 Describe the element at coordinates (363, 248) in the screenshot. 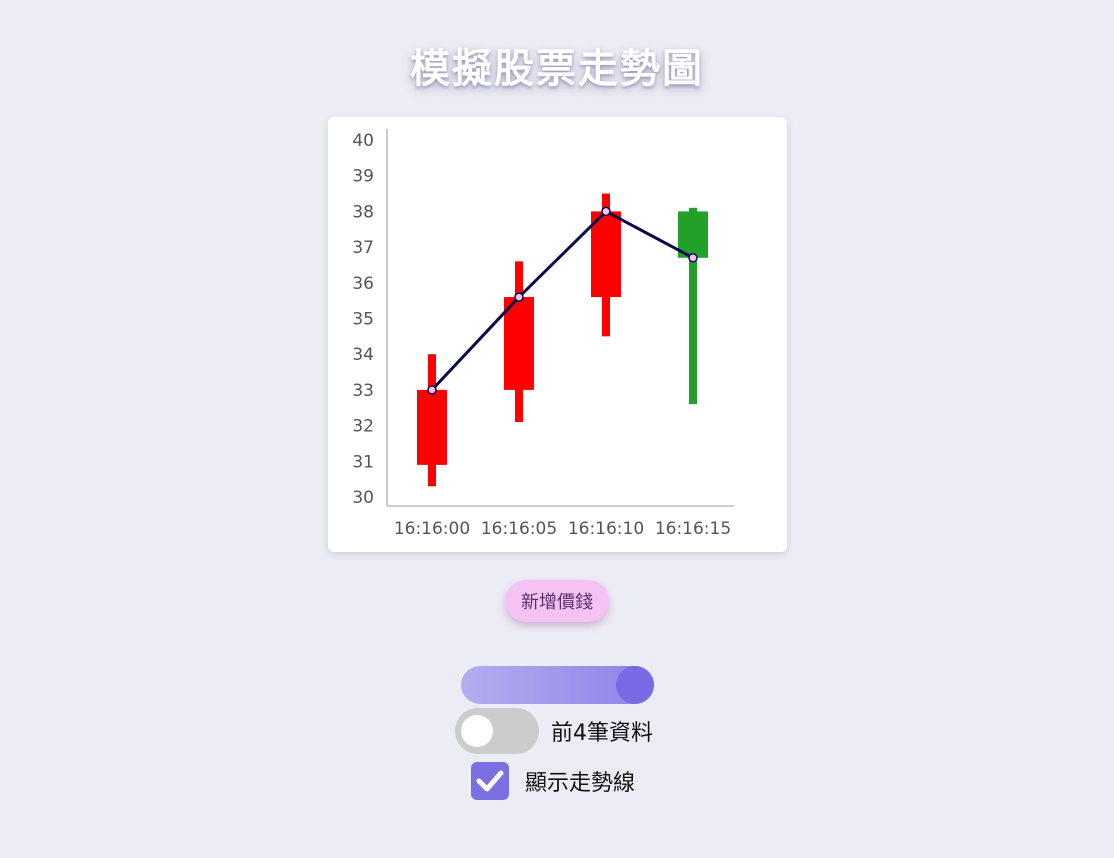

I see `y-tick-label: 37` at that location.